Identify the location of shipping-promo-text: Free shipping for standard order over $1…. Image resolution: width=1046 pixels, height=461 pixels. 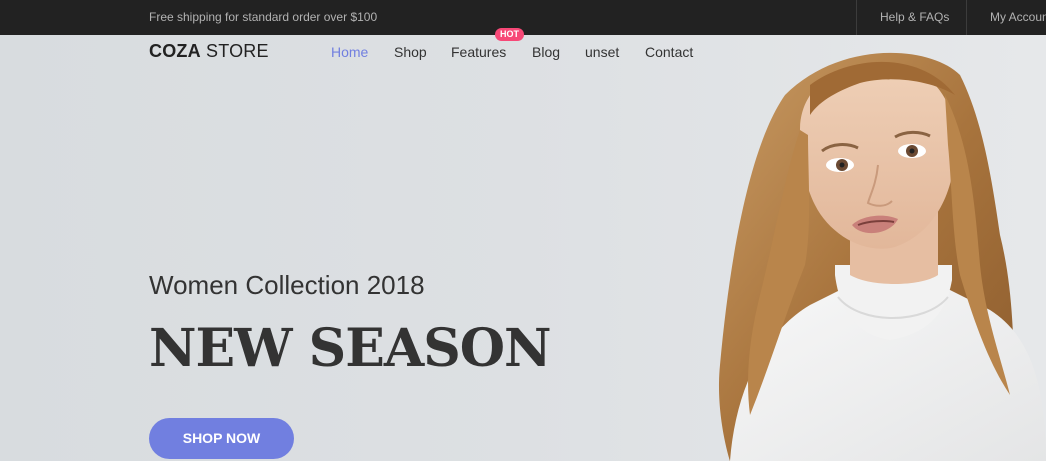
(263, 17).